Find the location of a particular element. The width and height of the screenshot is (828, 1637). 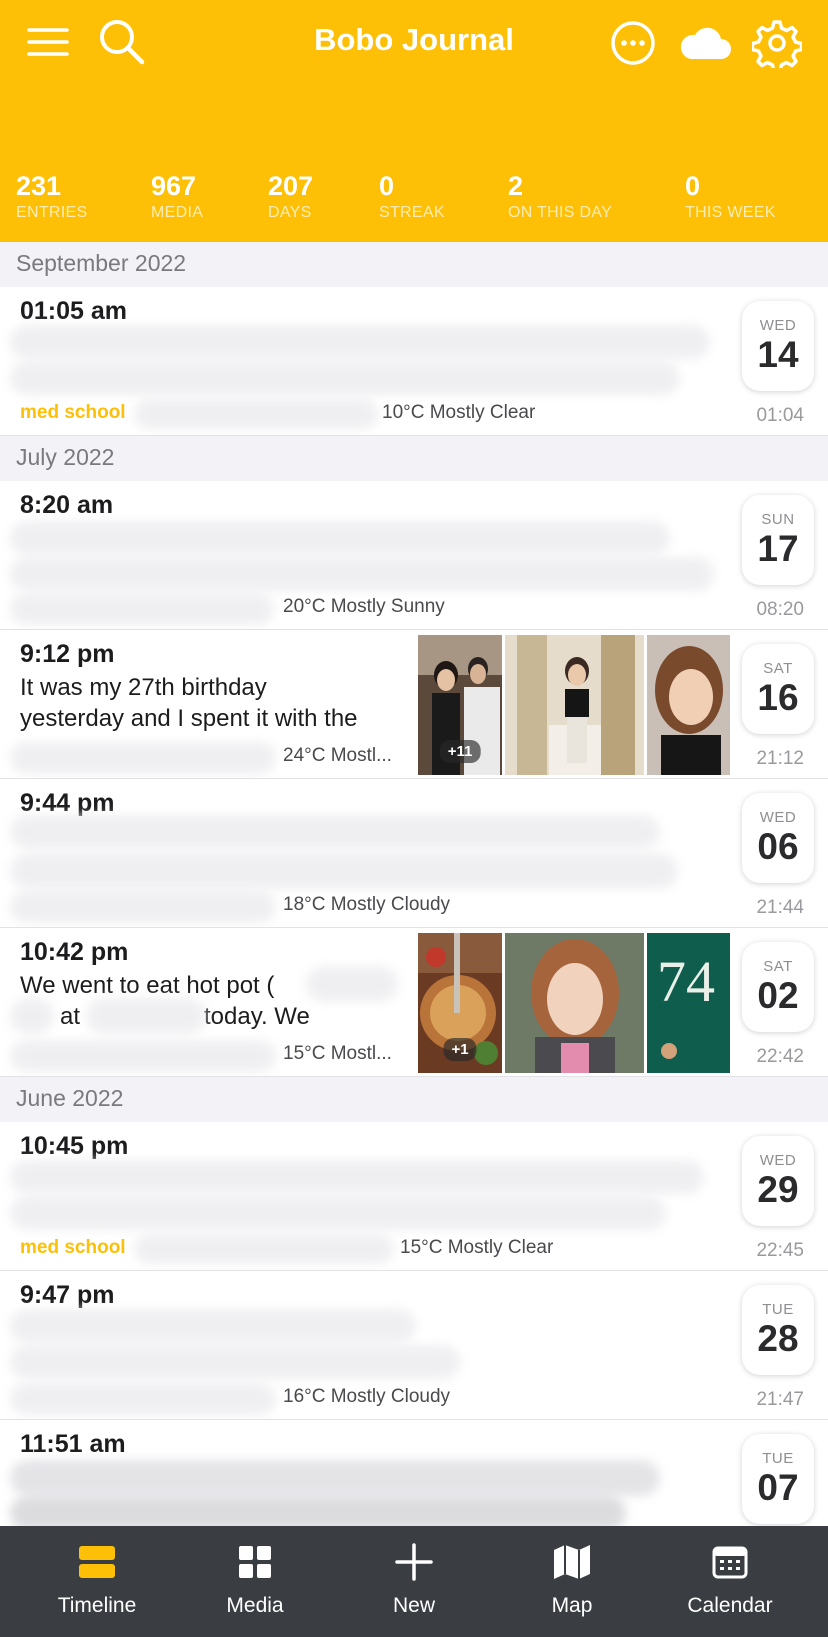

entry-photo: 74 is located at coordinates (688, 1003).